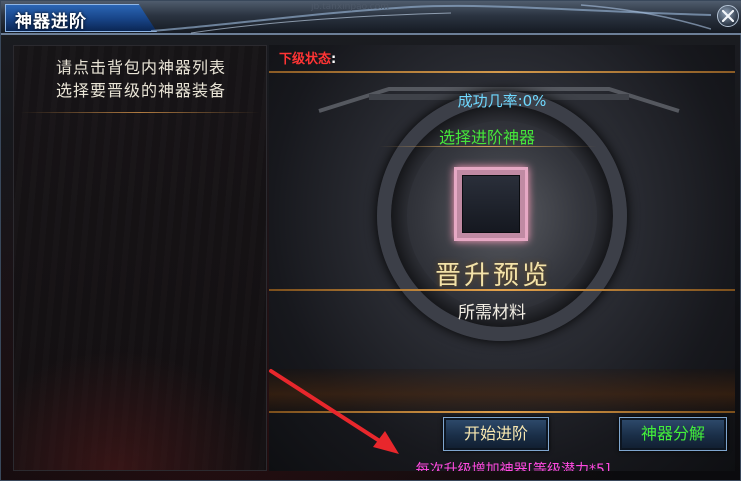 Image resolution: width=741 pixels, height=481 pixels. I want to click on instruction-text: 请点击背包内神器列表 选择要晋级的神器装备, so click(141, 79).